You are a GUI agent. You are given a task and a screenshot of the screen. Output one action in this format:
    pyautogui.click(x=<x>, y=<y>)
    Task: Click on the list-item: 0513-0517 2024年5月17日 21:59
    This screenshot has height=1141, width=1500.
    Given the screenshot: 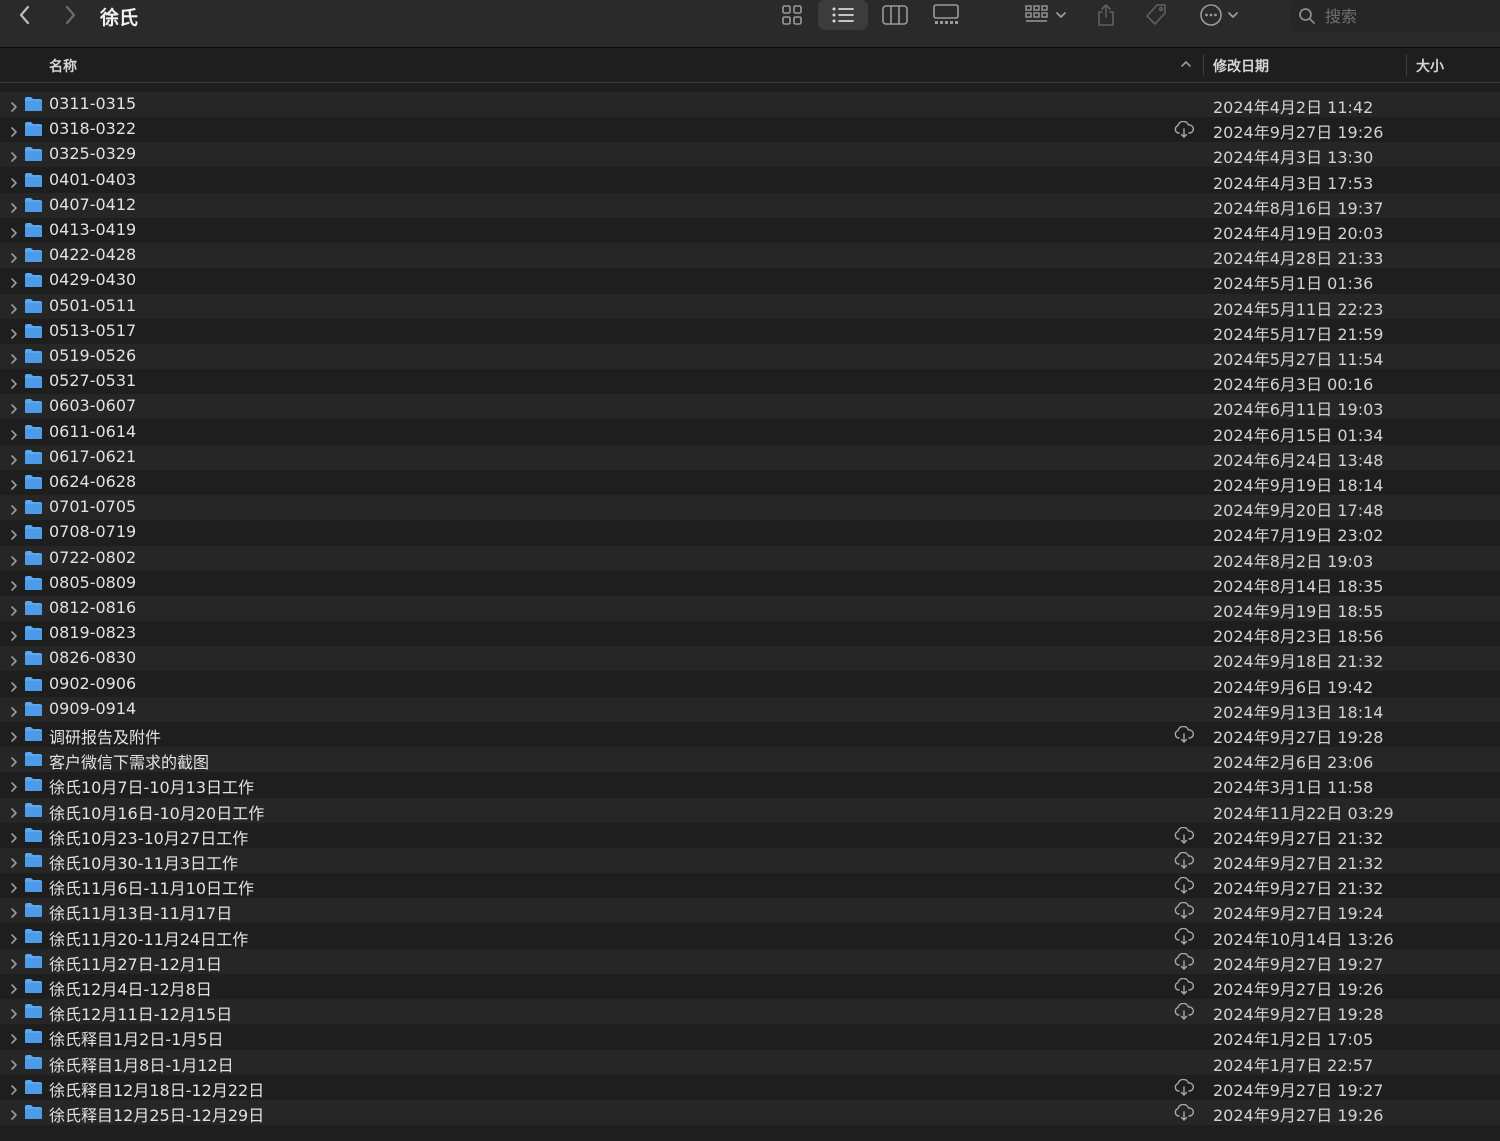 What is the action you would take?
    pyautogui.click(x=750, y=331)
    